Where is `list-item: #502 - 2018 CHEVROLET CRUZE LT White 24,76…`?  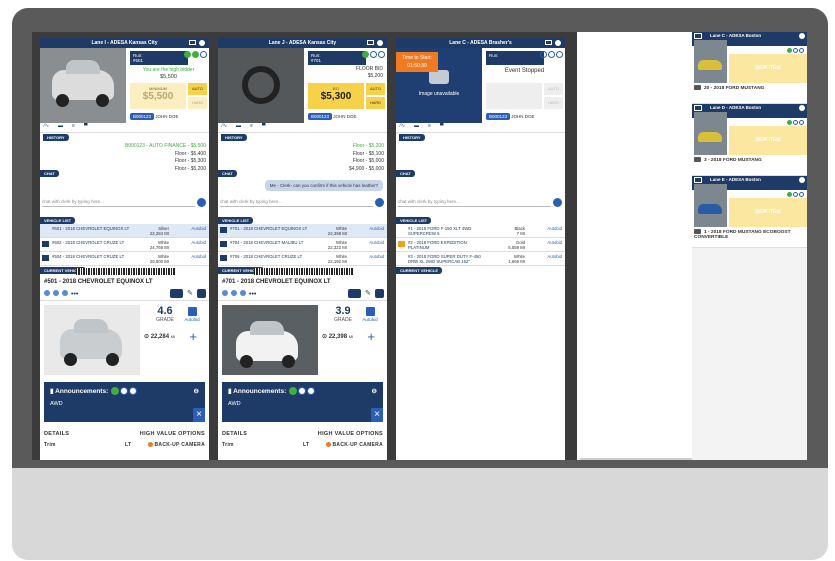 list-item: #502 - 2018 CHEVROLET CRUZE LT White 24,76… is located at coordinates (124, 245).